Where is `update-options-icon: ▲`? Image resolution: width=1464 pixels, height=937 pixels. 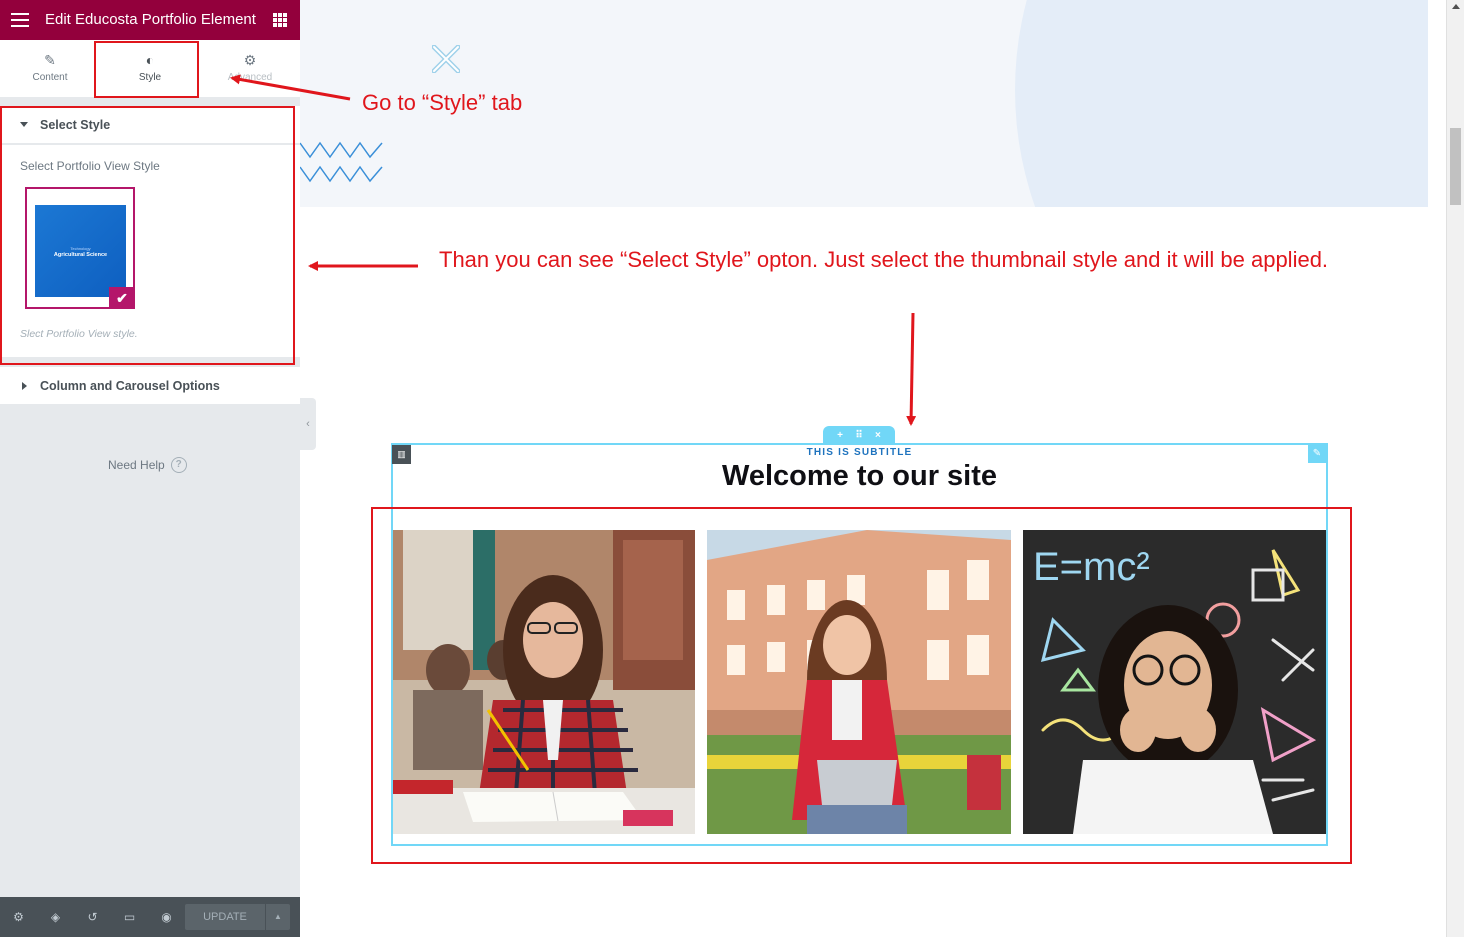
update-options-icon: ▲ is located at coordinates (278, 917).